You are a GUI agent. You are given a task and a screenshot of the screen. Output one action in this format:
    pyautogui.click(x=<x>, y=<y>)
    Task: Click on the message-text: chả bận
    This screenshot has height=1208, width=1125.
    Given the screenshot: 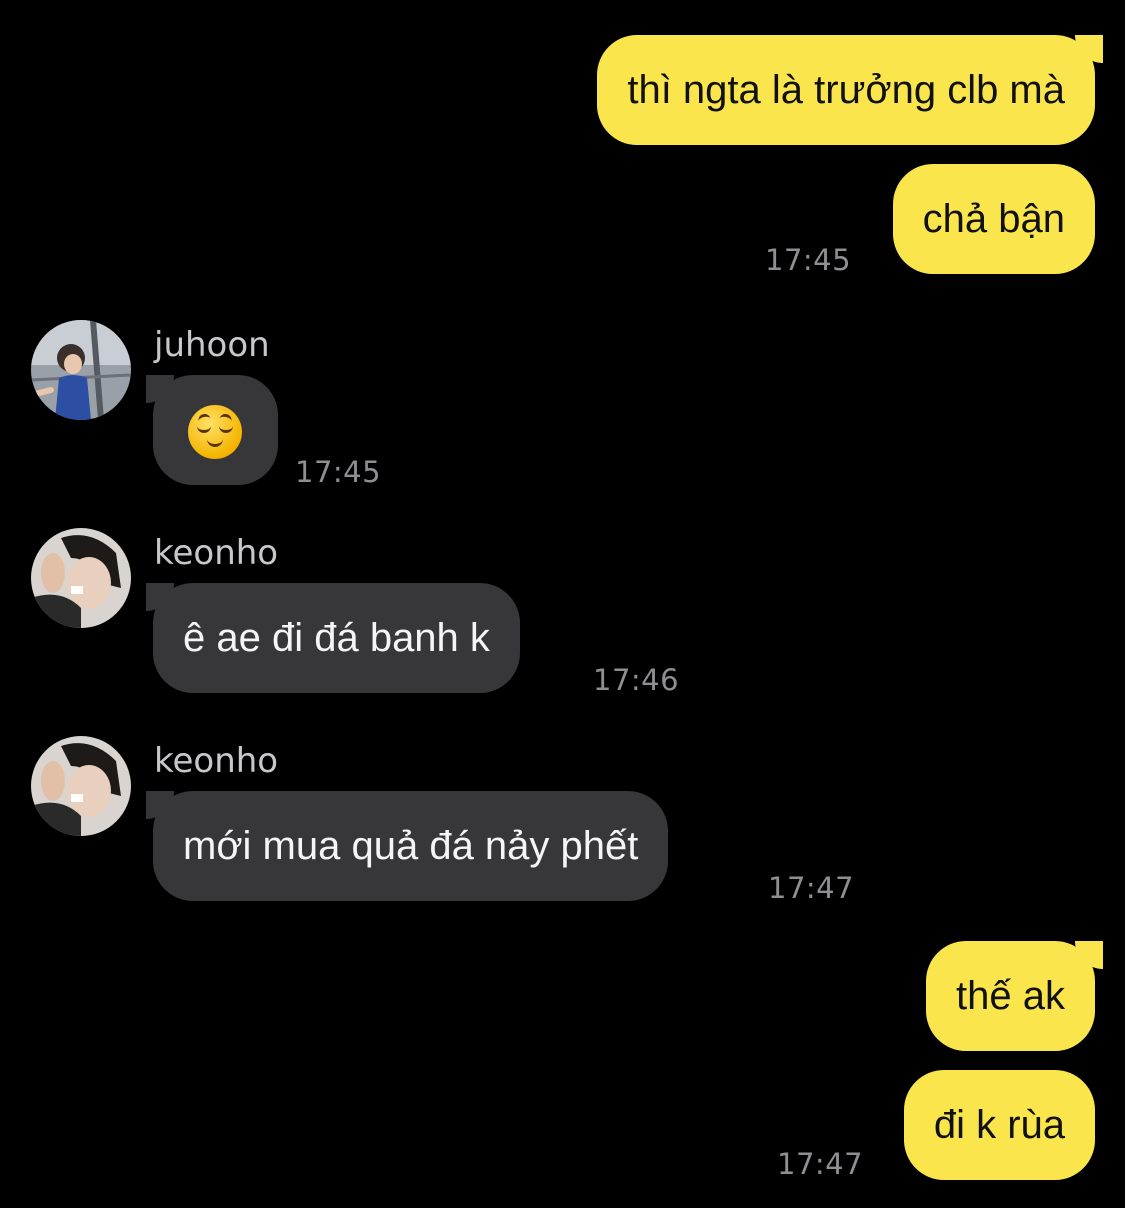 What is the action you would take?
    pyautogui.click(x=993, y=219)
    